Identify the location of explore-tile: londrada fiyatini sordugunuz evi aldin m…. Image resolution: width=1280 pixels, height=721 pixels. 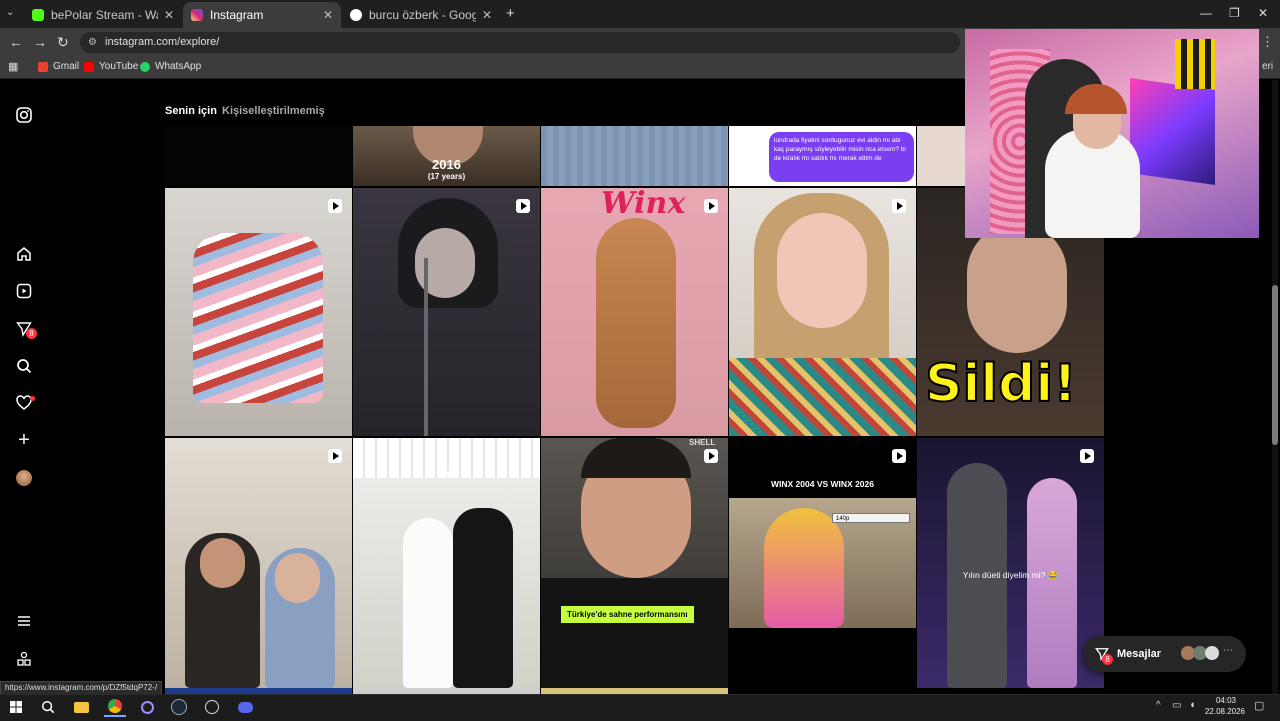
(822, 156).